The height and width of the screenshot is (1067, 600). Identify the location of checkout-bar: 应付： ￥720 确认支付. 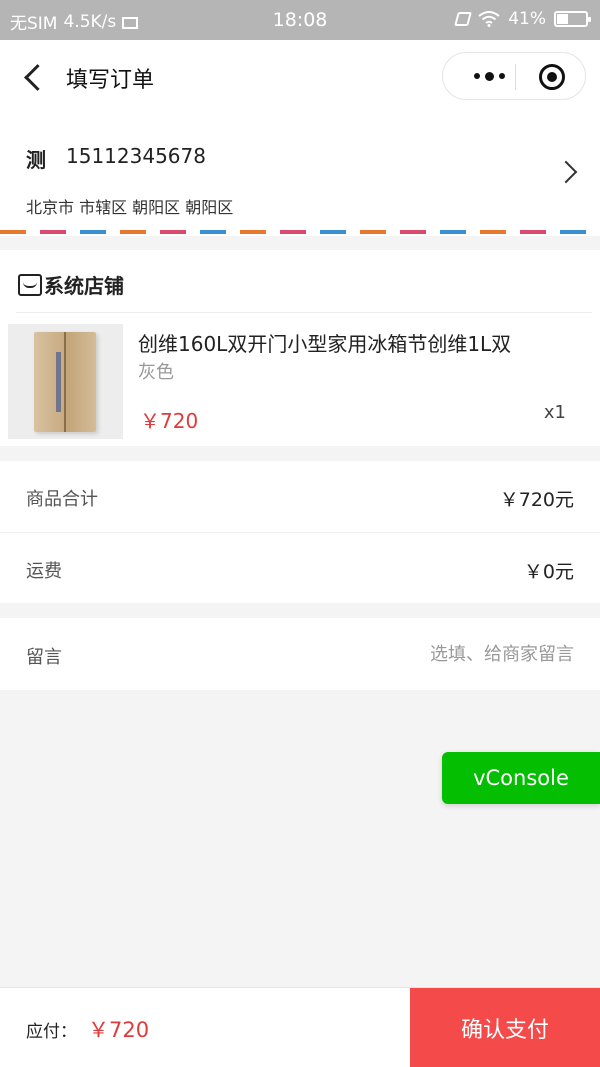
(300, 1027).